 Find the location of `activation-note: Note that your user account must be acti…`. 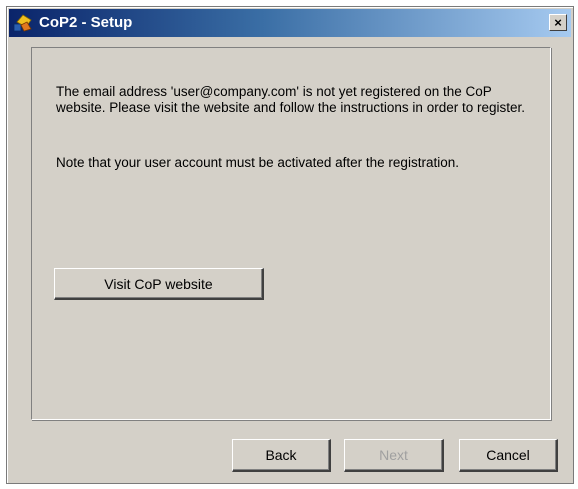

activation-note: Note that your user account must be acti… is located at coordinates (257, 162).